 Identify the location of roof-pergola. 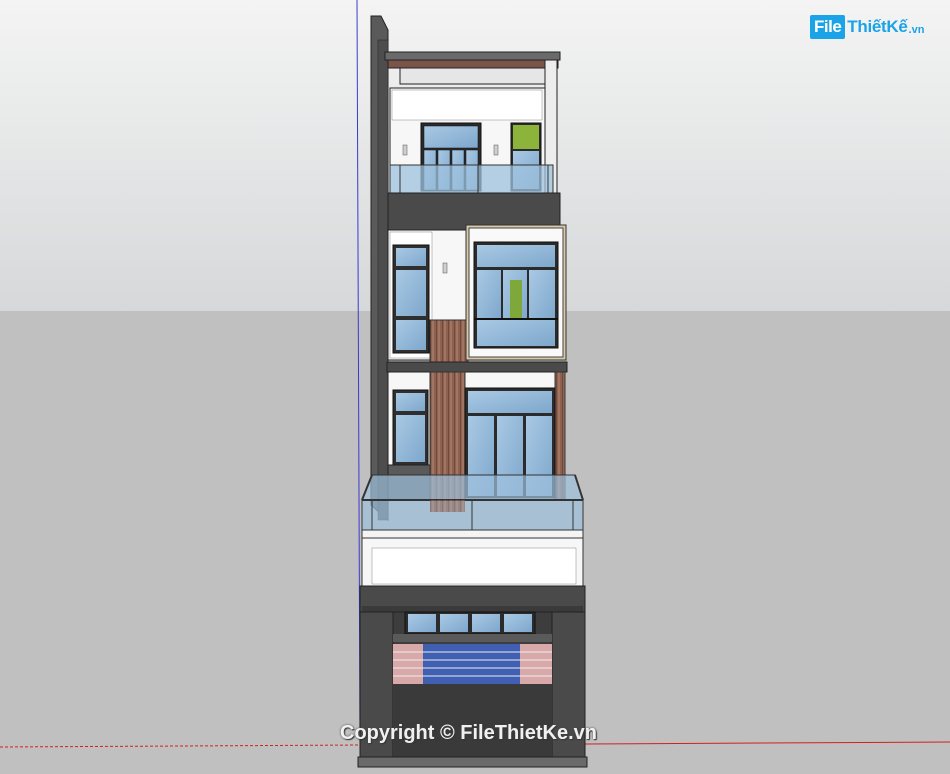
(473, 64).